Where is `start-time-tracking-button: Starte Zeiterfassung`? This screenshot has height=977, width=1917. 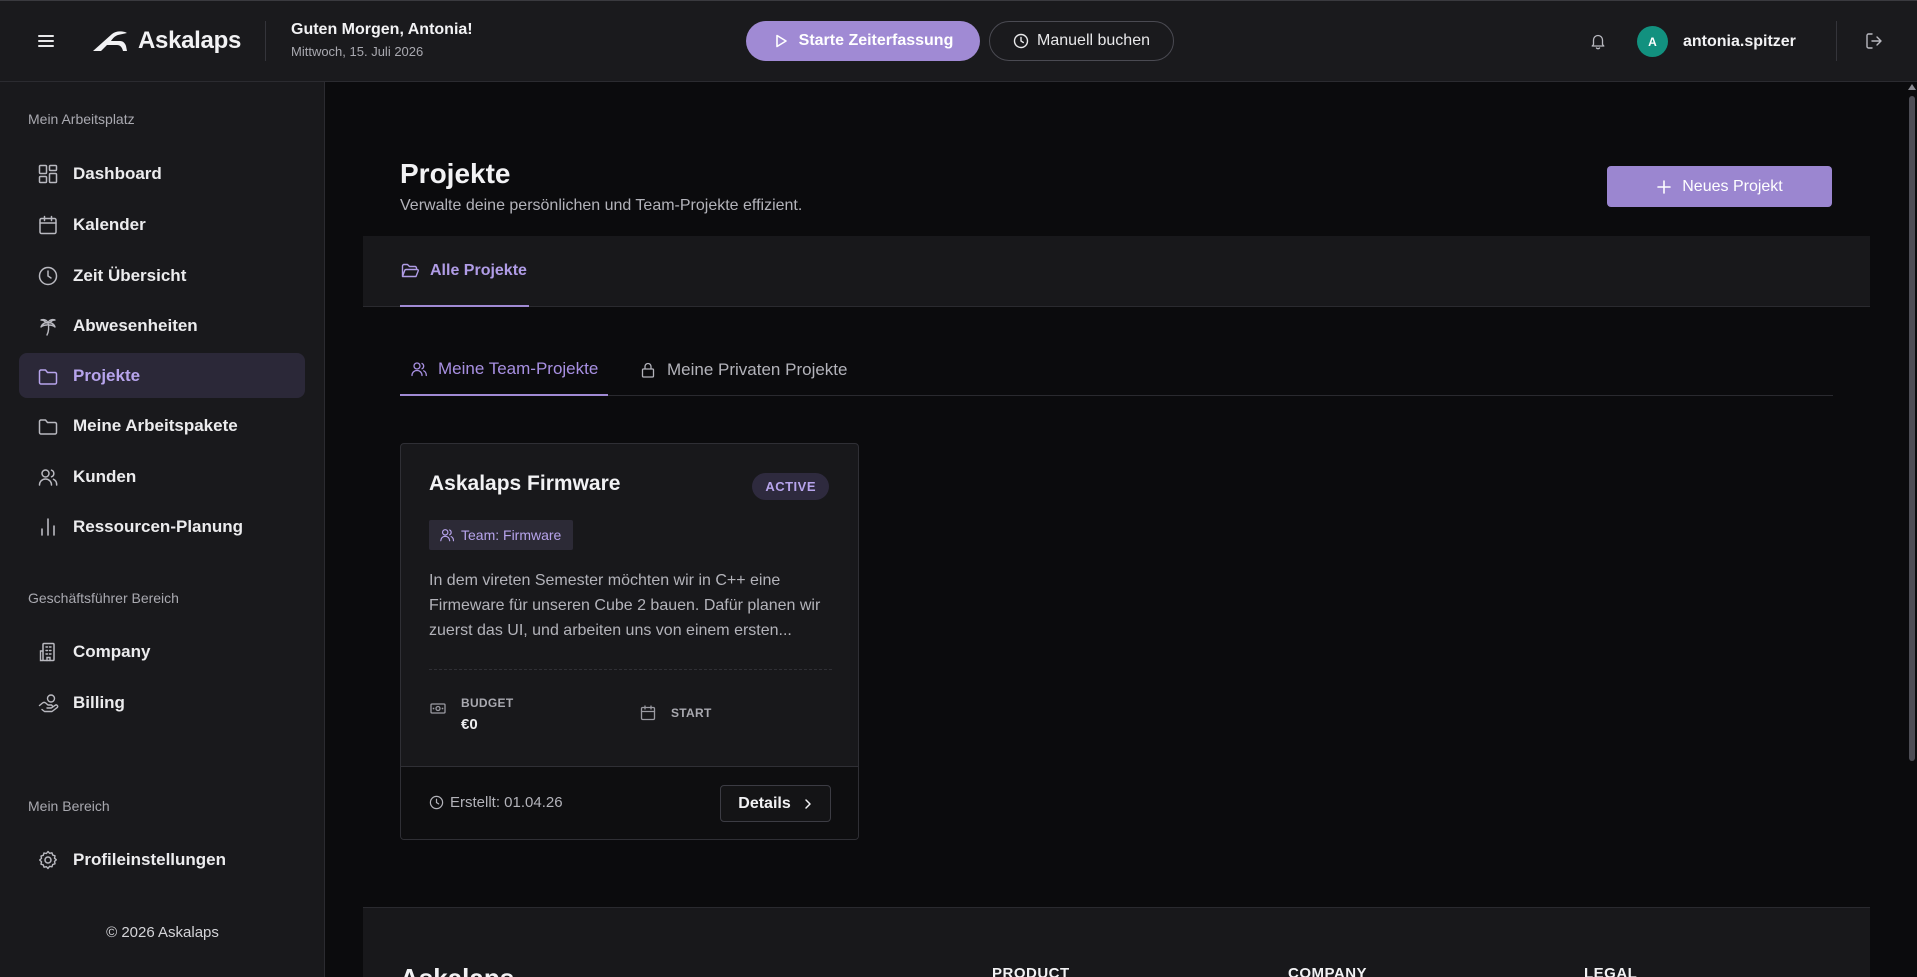
start-time-tracking-button: Starte Zeiterfassung is located at coordinates (863, 41).